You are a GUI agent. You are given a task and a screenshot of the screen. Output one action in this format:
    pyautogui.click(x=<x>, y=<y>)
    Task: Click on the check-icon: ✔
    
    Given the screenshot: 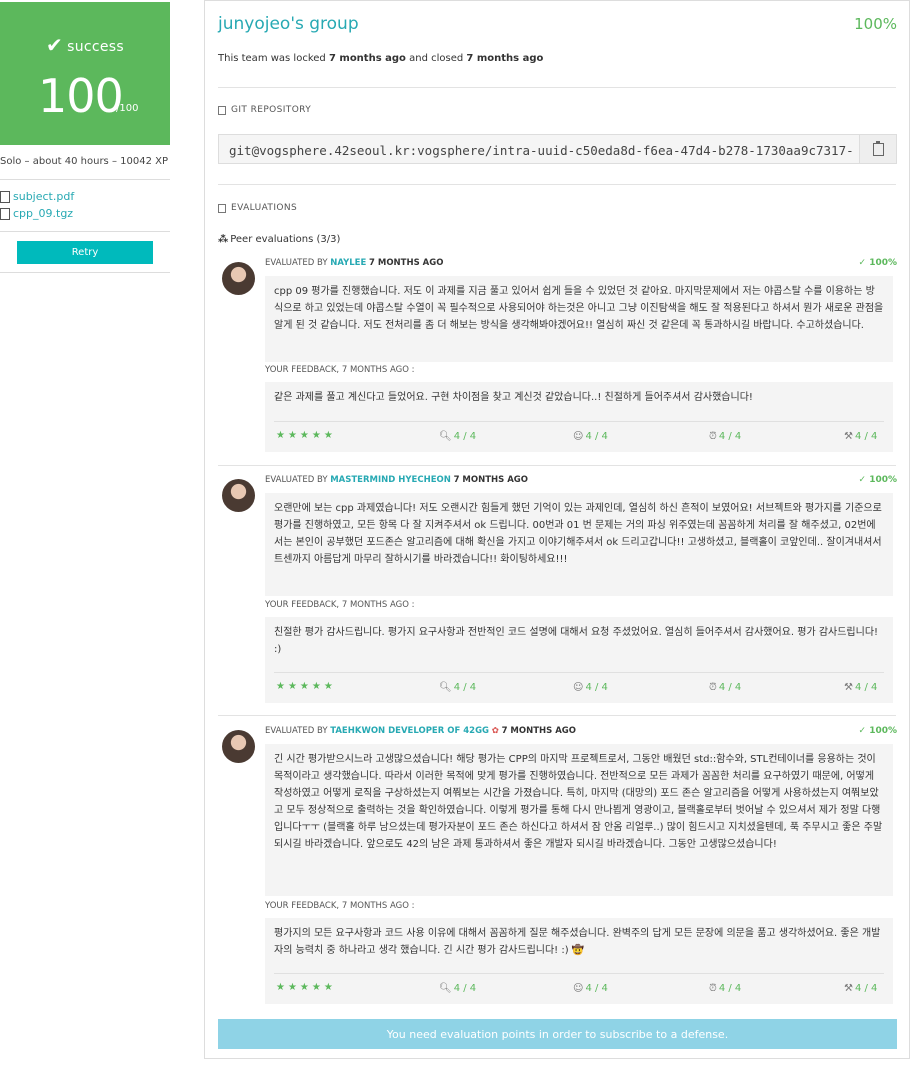 What is the action you would take?
    pyautogui.click(x=55, y=45)
    